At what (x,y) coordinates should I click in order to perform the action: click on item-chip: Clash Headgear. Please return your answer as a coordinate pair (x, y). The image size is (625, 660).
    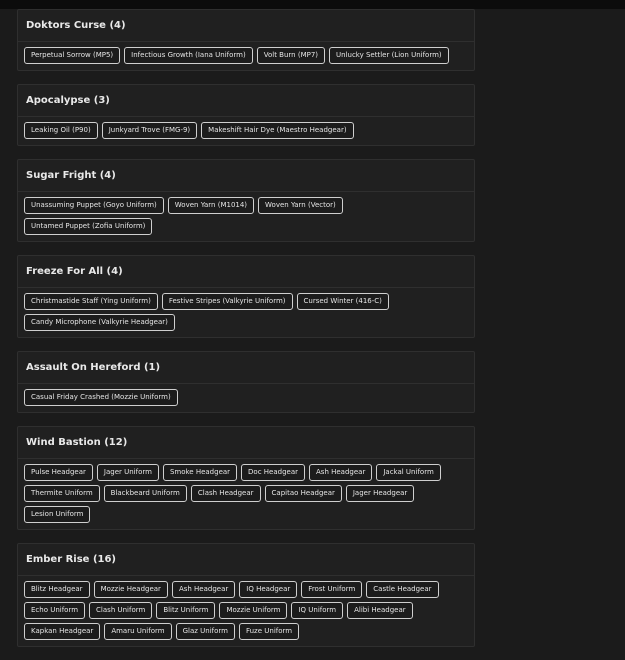
    Looking at the image, I should click on (225, 493).